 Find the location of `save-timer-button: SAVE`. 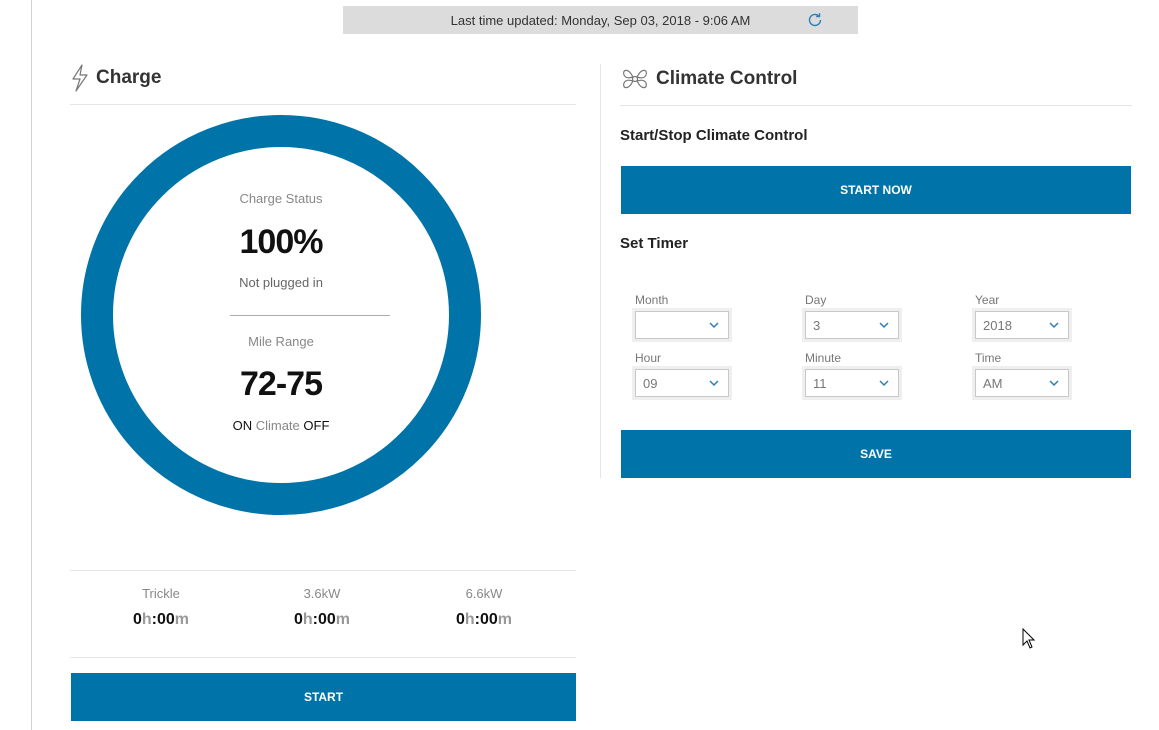

save-timer-button: SAVE is located at coordinates (876, 454).